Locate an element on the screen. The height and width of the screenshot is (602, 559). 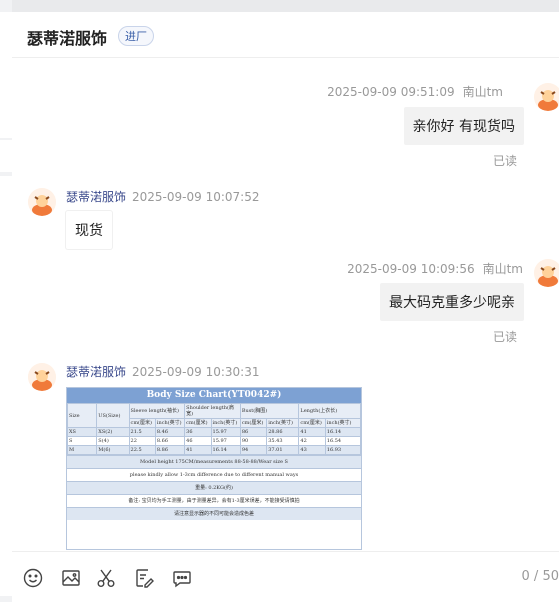
chat-more-icon is located at coordinates (182, 578).